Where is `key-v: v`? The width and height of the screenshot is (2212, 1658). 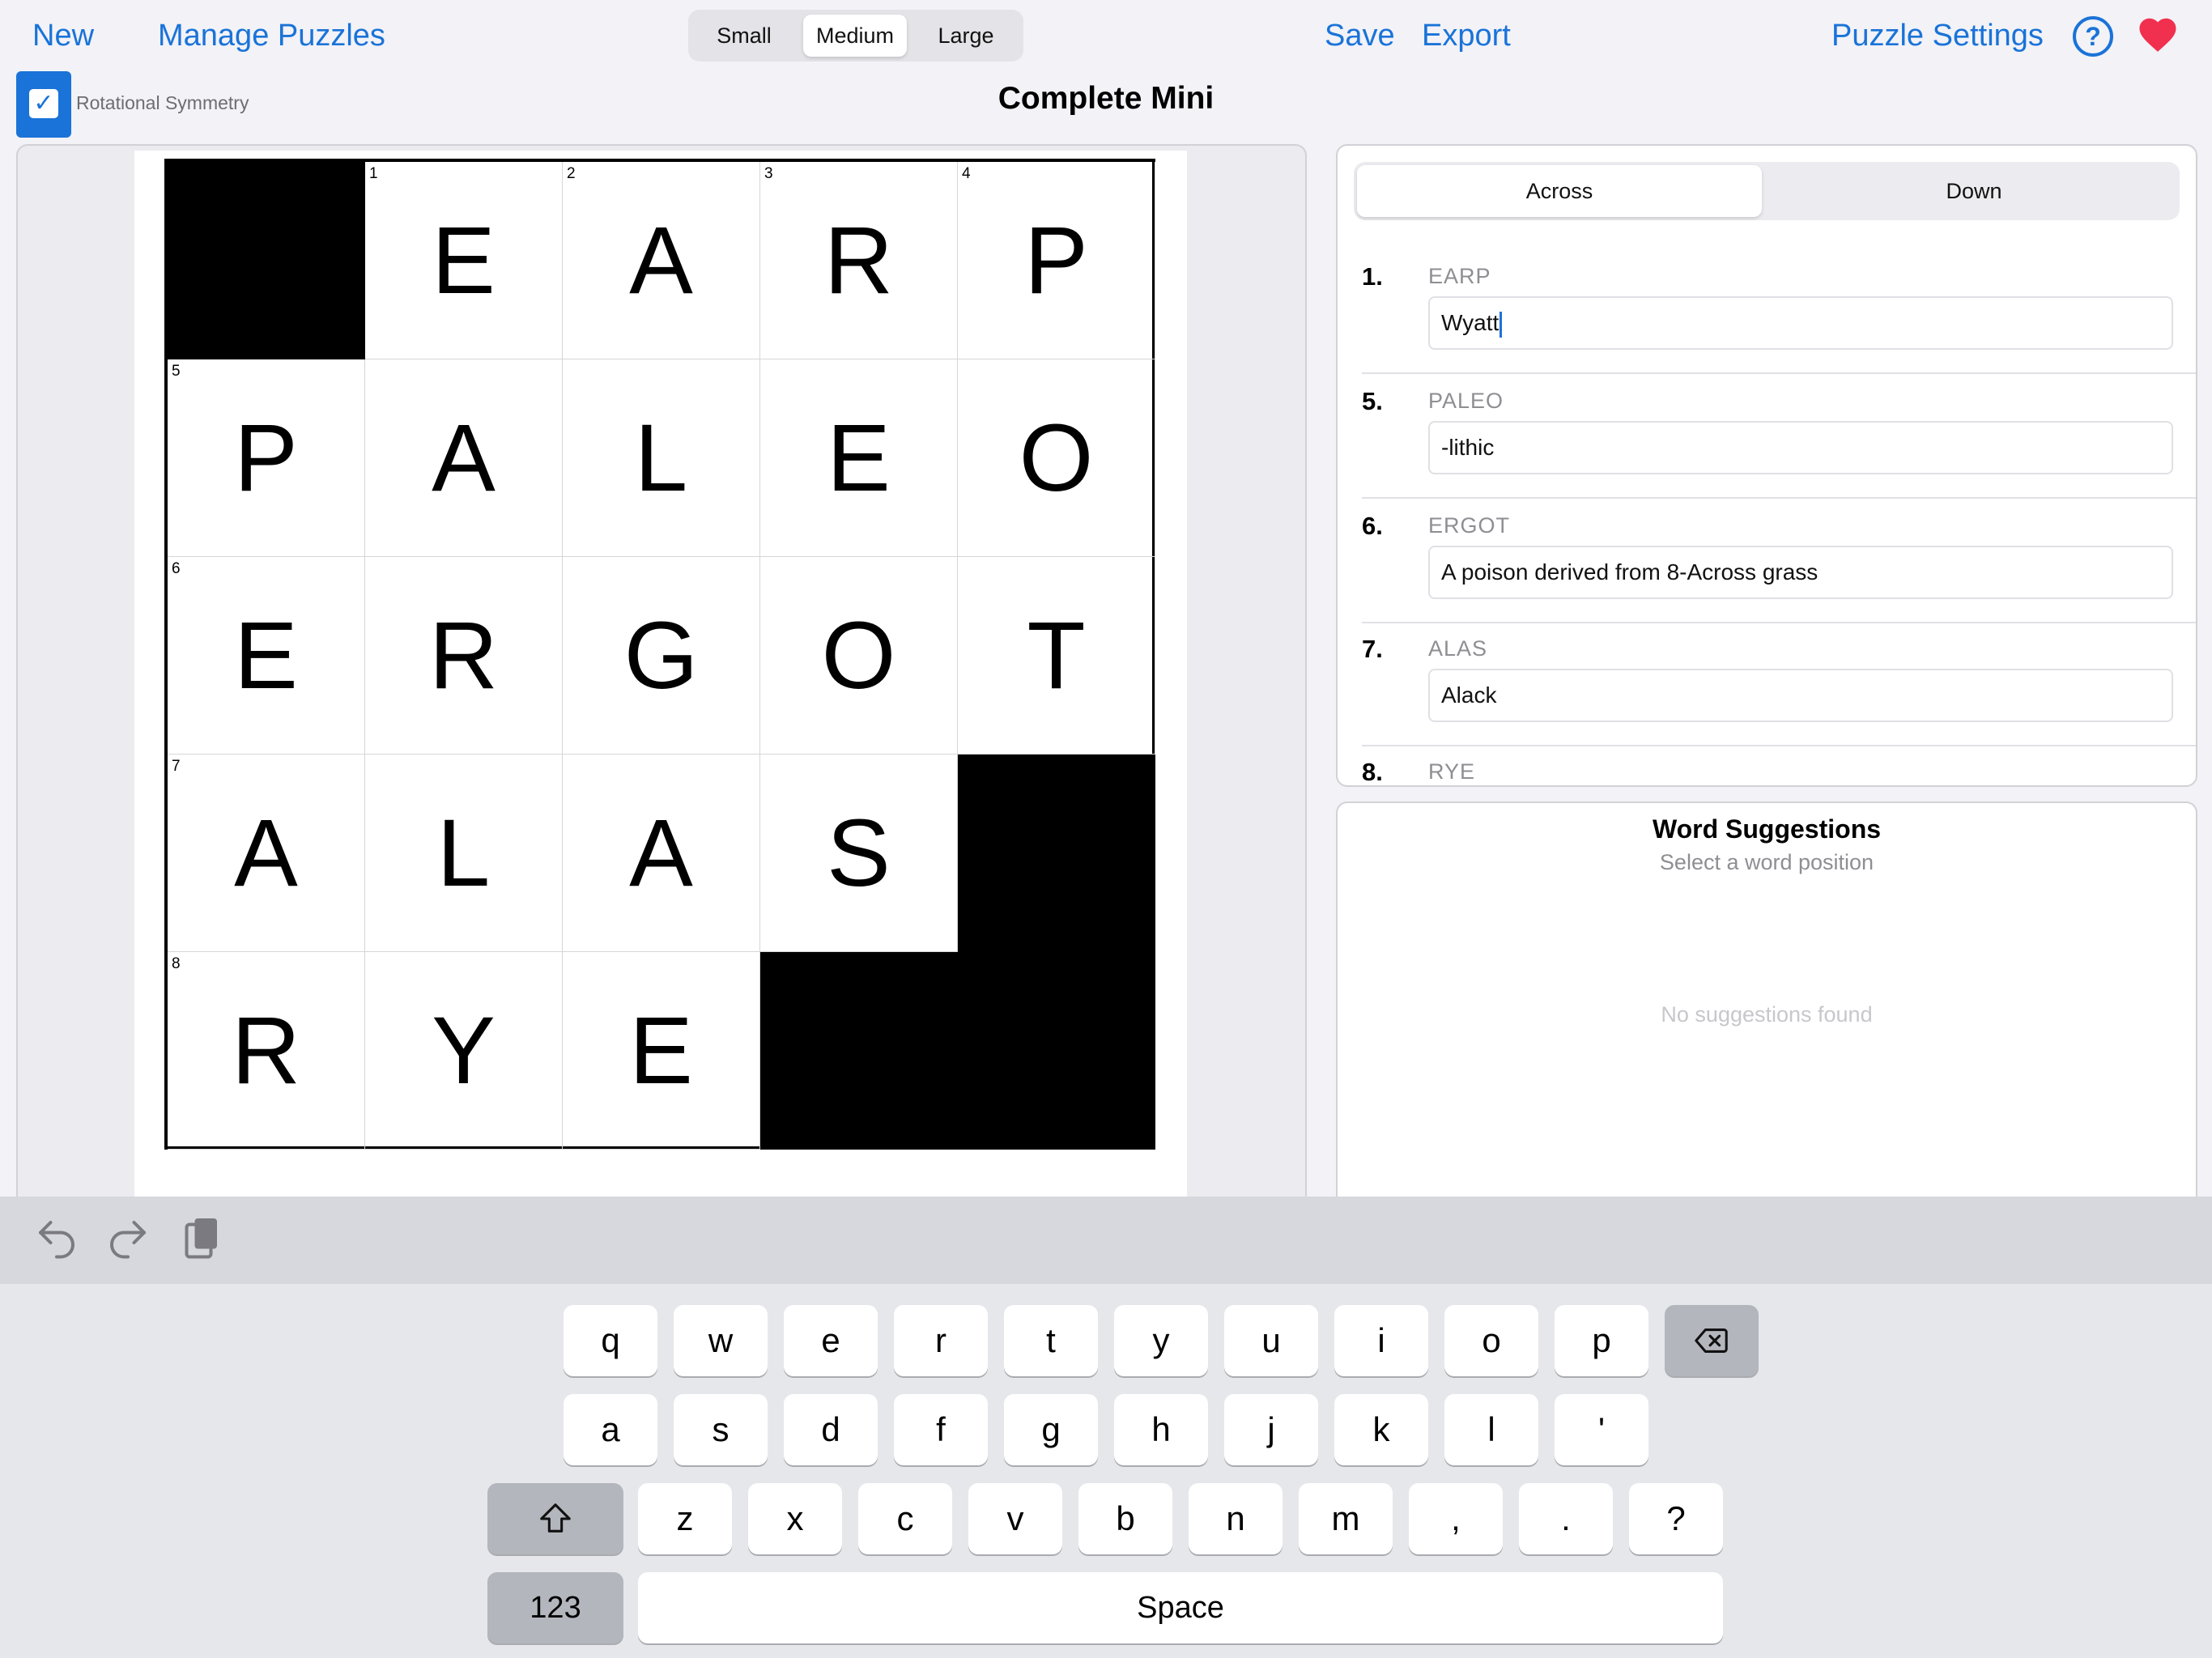 key-v: v is located at coordinates (1015, 1518).